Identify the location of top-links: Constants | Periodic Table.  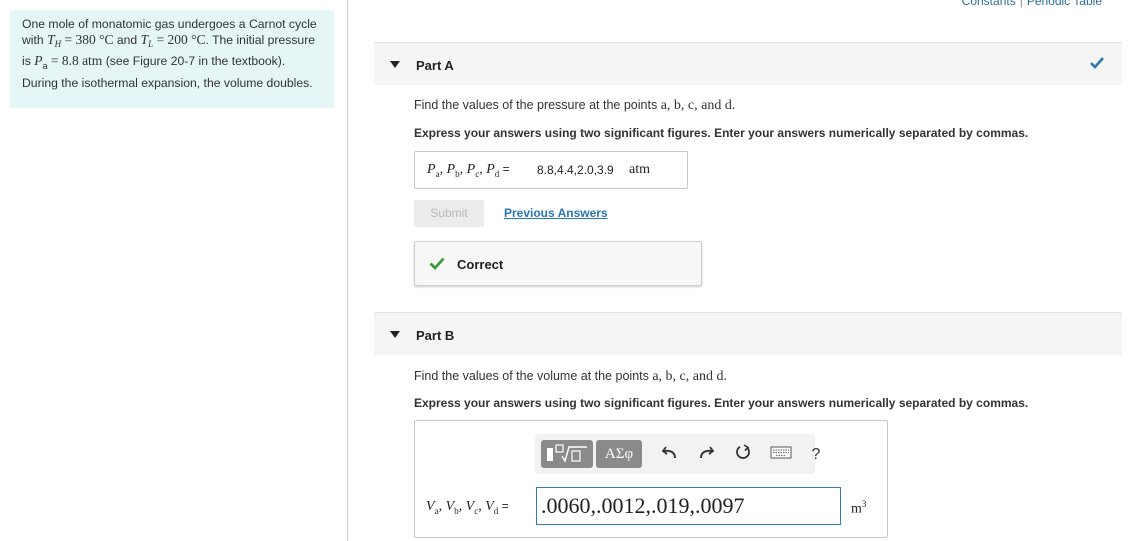
(1032, 4).